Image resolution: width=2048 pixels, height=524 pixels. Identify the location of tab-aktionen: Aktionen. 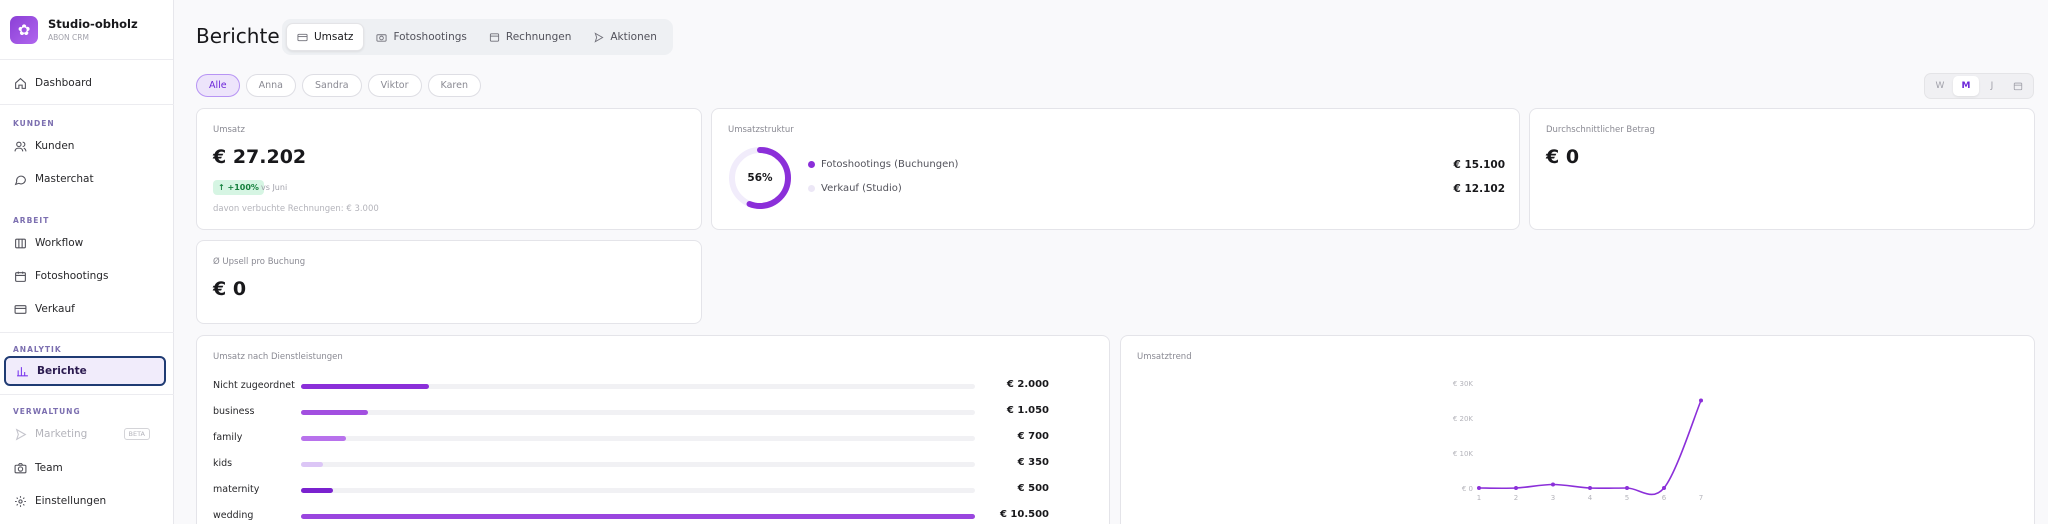
(625, 37).